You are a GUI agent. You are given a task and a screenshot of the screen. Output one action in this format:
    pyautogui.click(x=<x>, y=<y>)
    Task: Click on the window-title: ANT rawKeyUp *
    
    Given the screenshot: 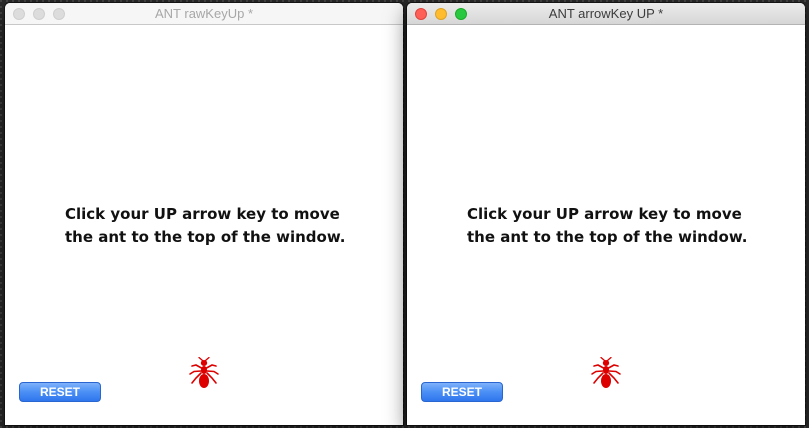 What is the action you would take?
    pyautogui.click(x=203, y=13)
    